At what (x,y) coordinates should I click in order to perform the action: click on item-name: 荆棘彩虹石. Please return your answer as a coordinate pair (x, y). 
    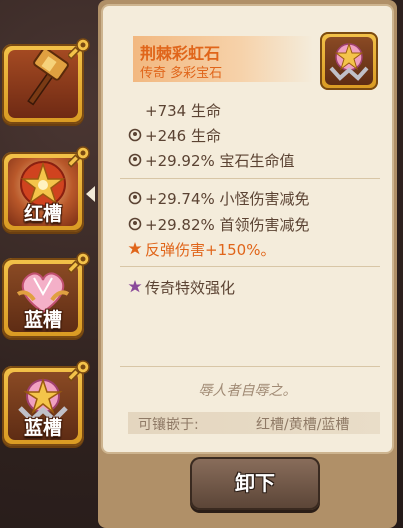
    Looking at the image, I should click on (180, 53).